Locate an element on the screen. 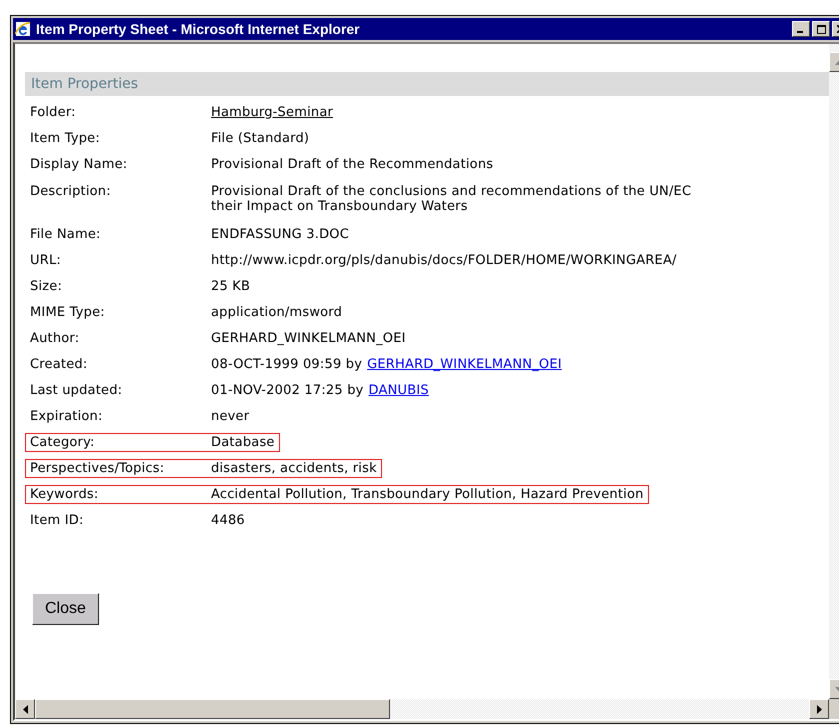 This screenshot has width=839, height=725. right-arrow-icon is located at coordinates (819, 709).